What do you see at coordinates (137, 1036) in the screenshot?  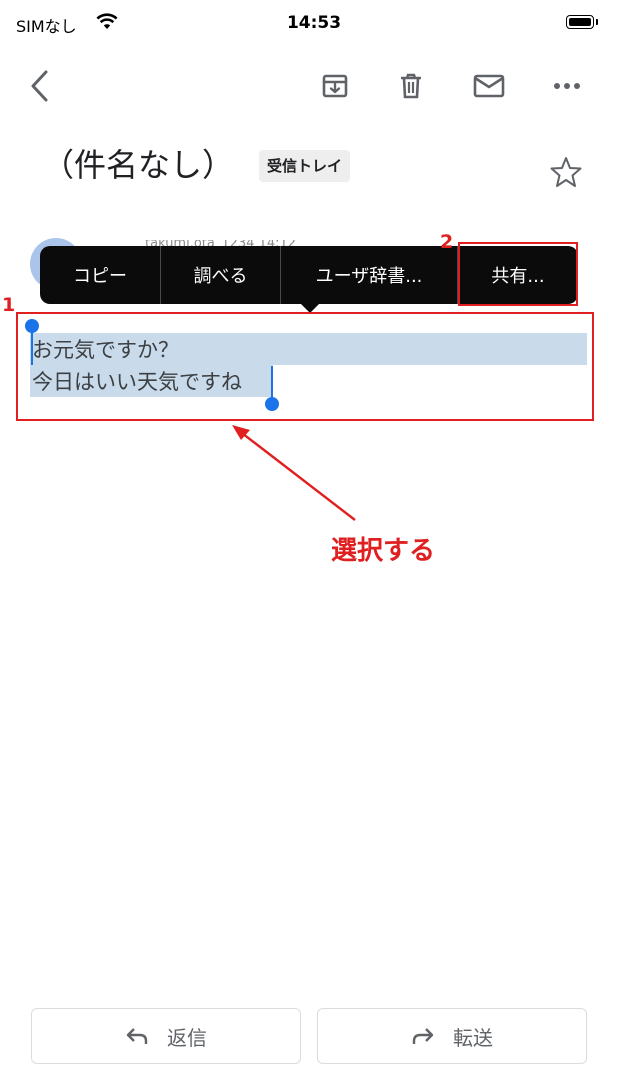 I see `reply-arrow-icon` at bounding box center [137, 1036].